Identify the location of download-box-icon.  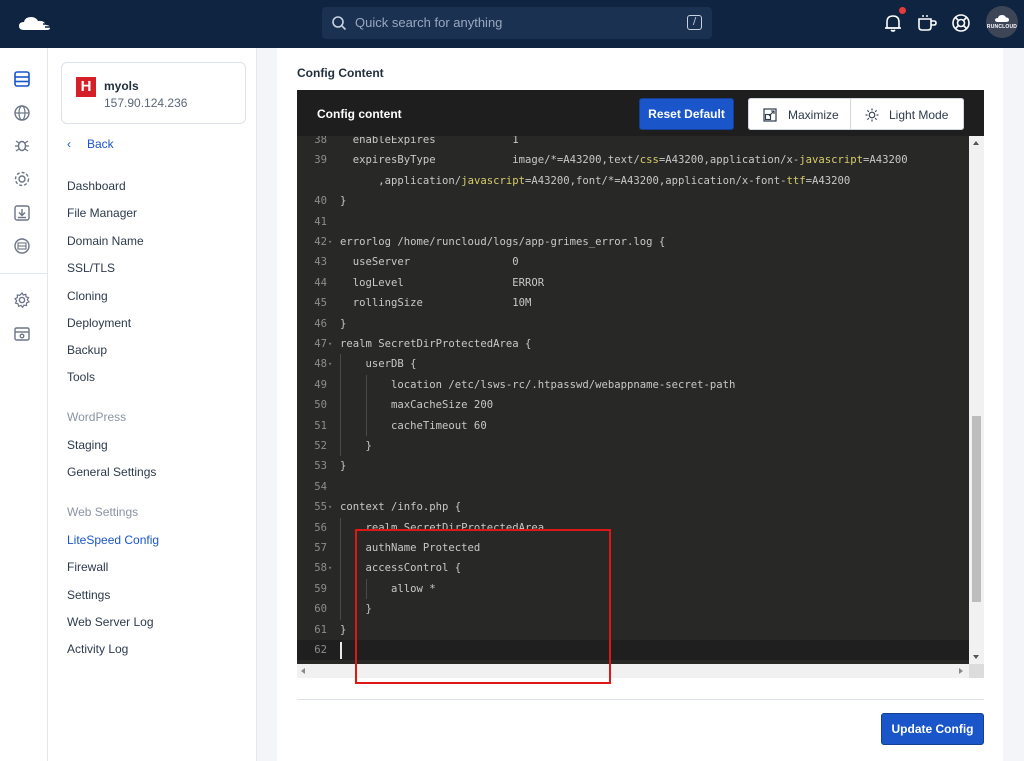
(22, 213).